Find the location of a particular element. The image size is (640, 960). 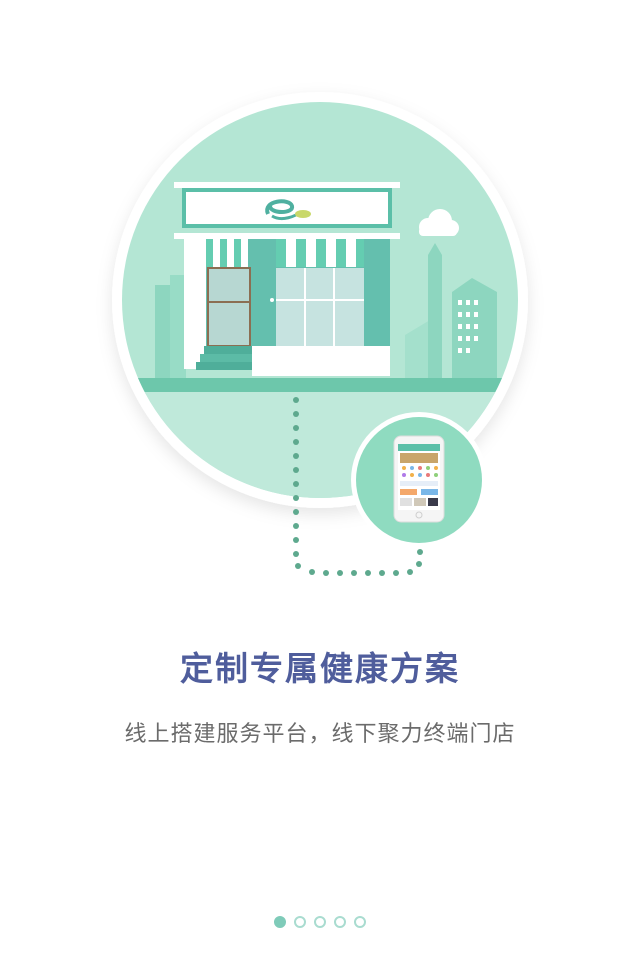

page-indicator is located at coordinates (320, 922).